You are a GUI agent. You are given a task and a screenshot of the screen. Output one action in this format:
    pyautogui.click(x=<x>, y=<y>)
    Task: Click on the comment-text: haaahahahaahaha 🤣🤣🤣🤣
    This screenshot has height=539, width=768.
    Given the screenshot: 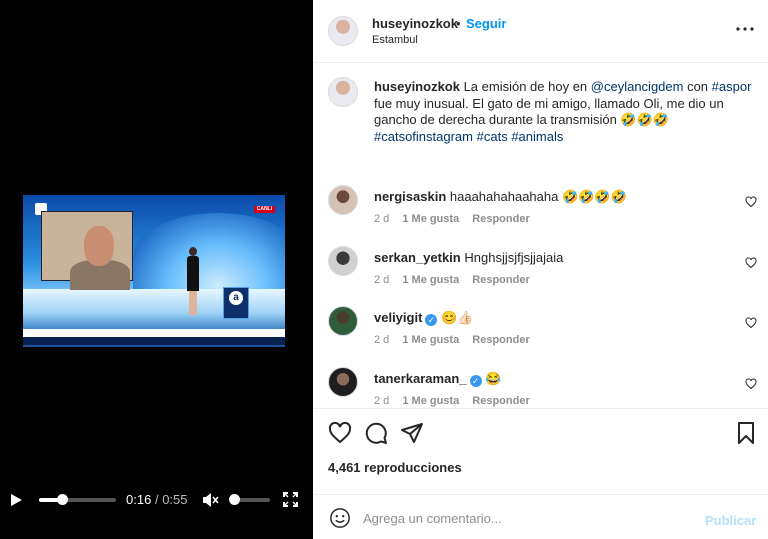 What is the action you would take?
    pyautogui.click(x=538, y=196)
    